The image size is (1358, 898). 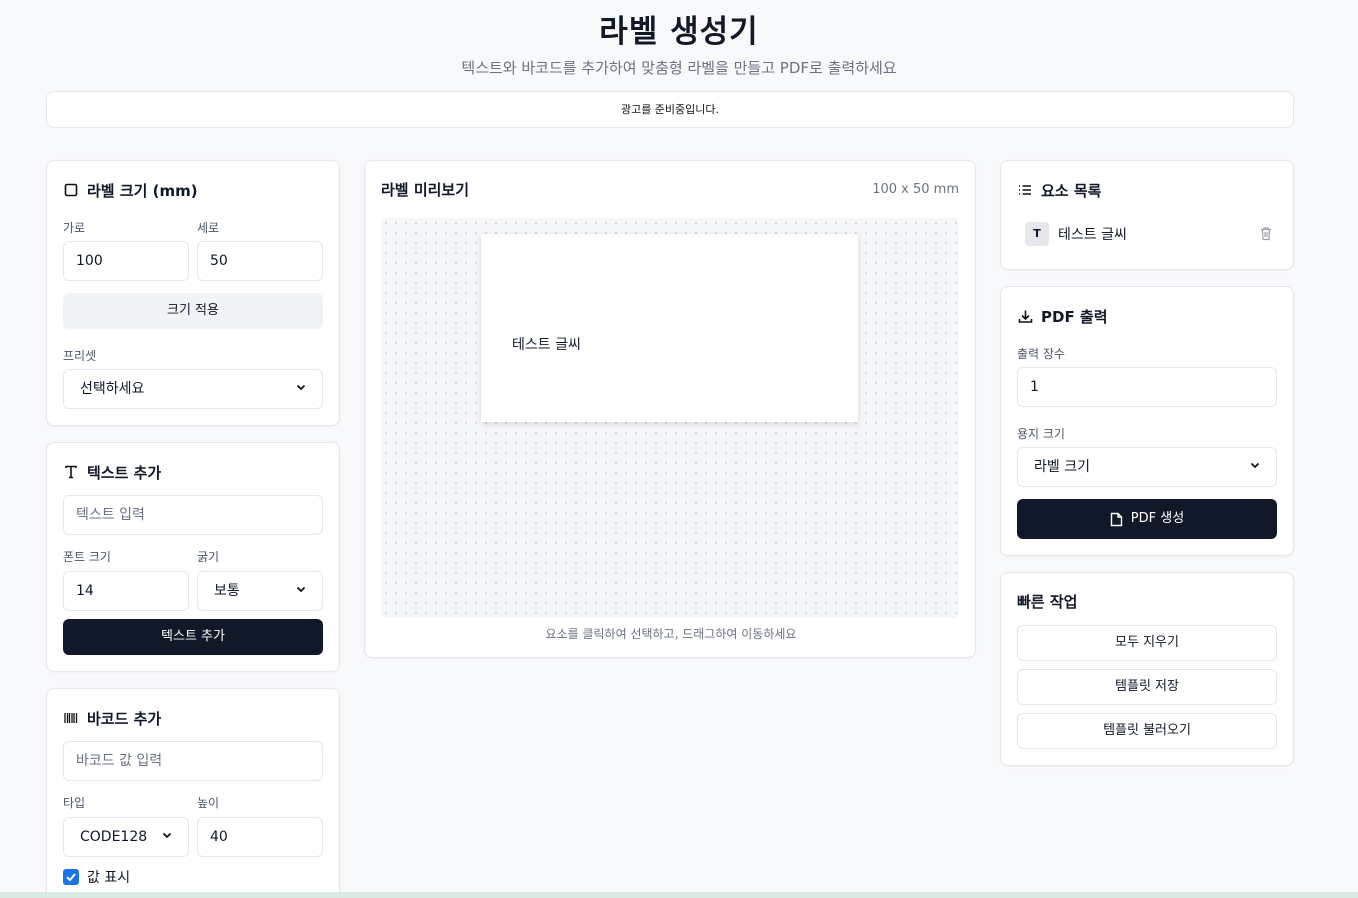 What do you see at coordinates (193, 793) in the screenshot?
I see `barcode-add-card: 바코드 추가 타입 높이 CODE128 40 값 표시` at bounding box center [193, 793].